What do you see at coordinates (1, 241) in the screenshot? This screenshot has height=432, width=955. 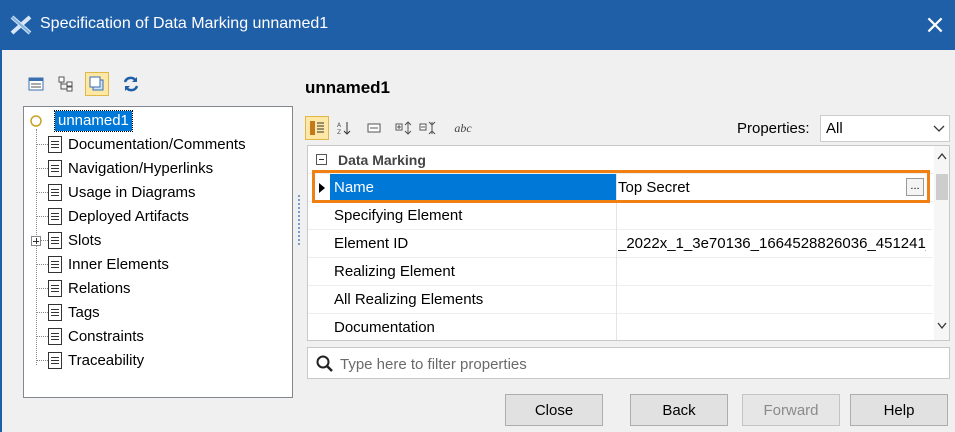 I see `window-border` at bounding box center [1, 241].